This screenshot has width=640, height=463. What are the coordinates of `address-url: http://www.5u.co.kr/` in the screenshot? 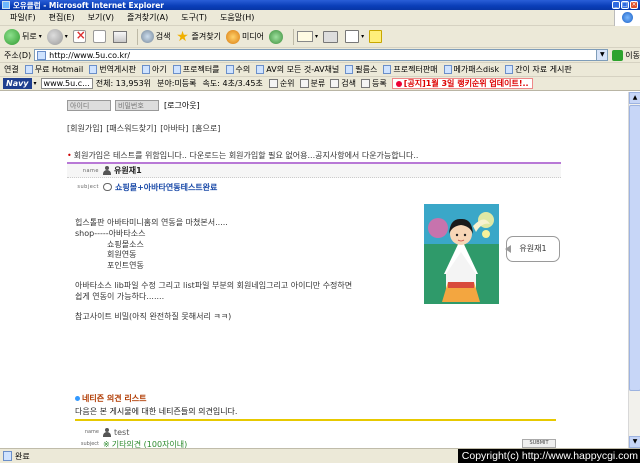 It's located at (90, 55).